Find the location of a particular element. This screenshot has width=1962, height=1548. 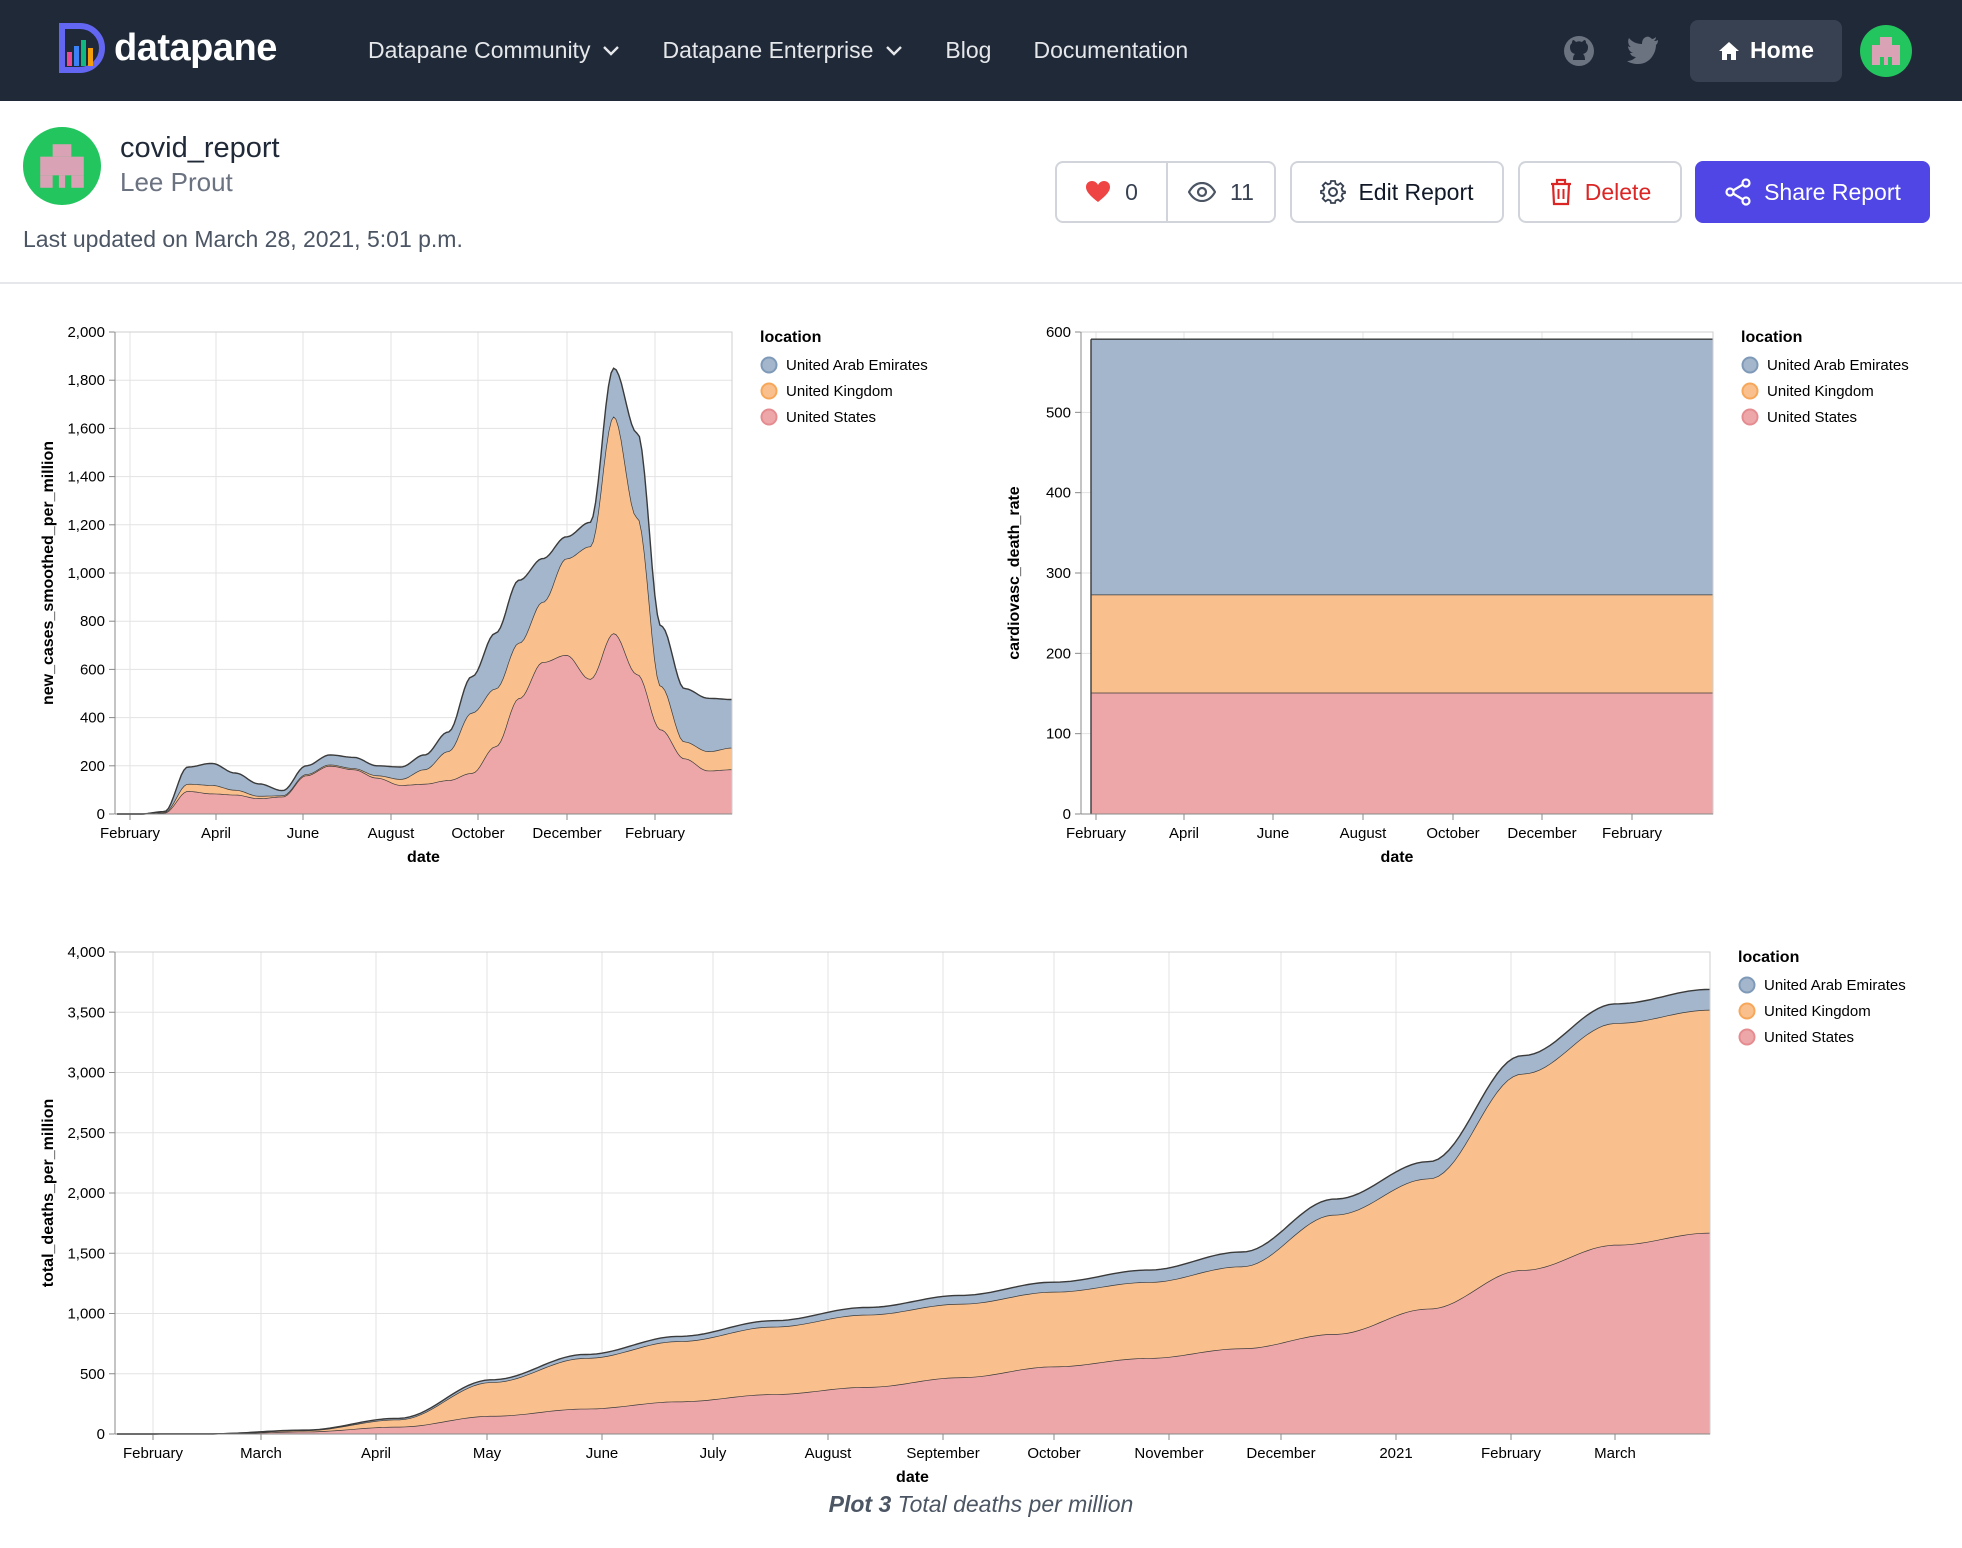

y-tick-label: 3,000 is located at coordinates (86, 1073).